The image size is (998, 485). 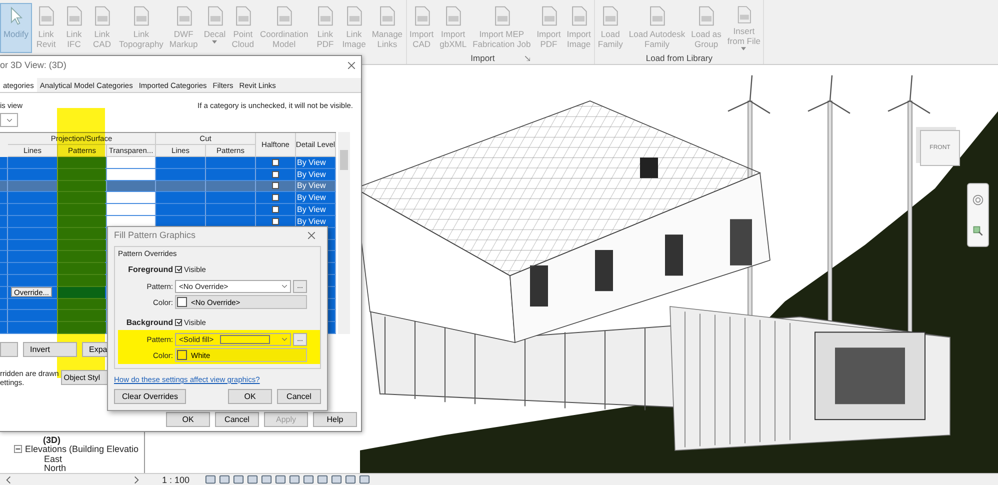 What do you see at coordinates (150, 396) in the screenshot?
I see `clear-overrides-button: Clear Overrides` at bounding box center [150, 396].